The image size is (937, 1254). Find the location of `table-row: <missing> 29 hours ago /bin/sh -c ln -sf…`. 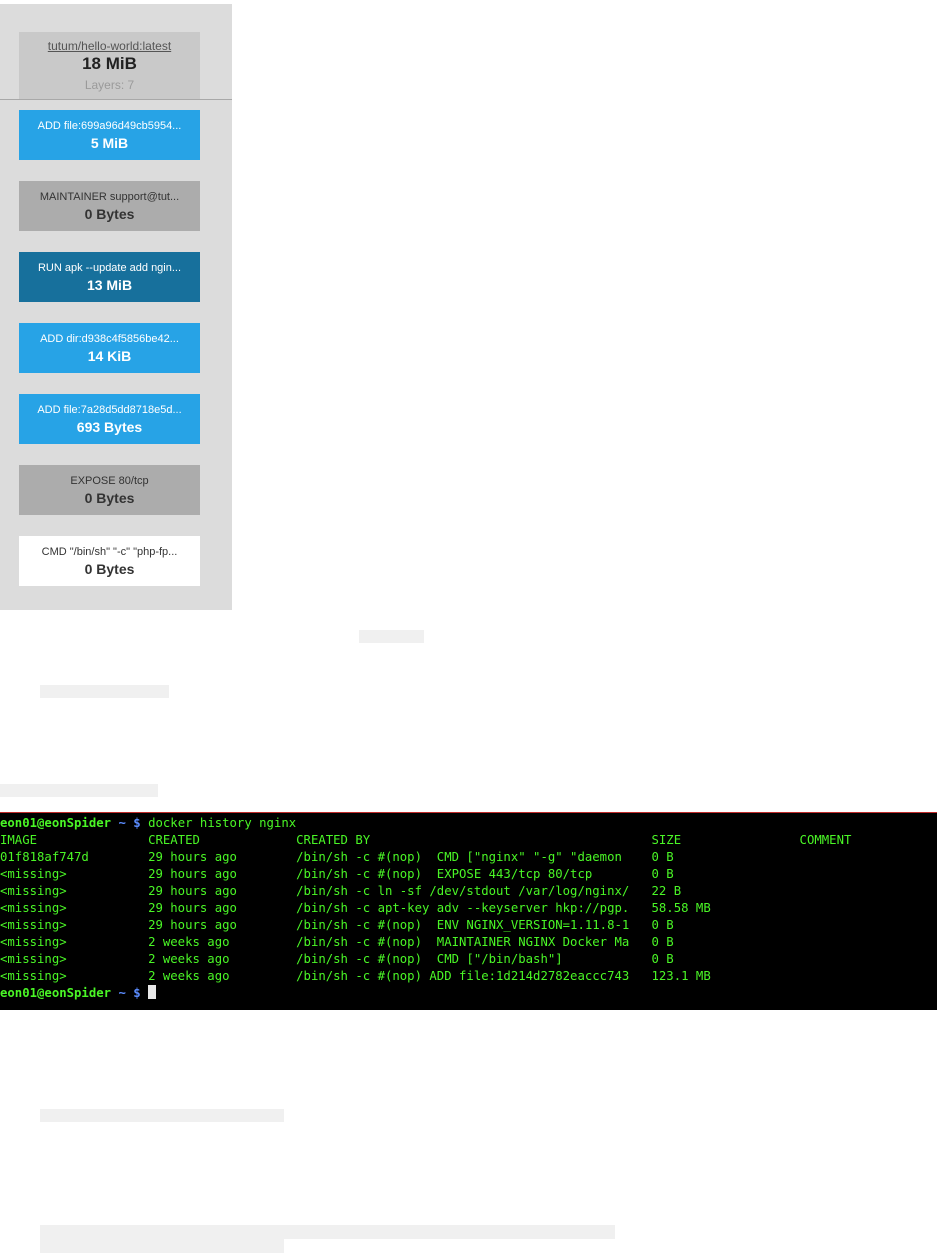

table-row: <missing> 29 hours ago /bin/sh -c ln -sf… is located at coordinates (341, 891).